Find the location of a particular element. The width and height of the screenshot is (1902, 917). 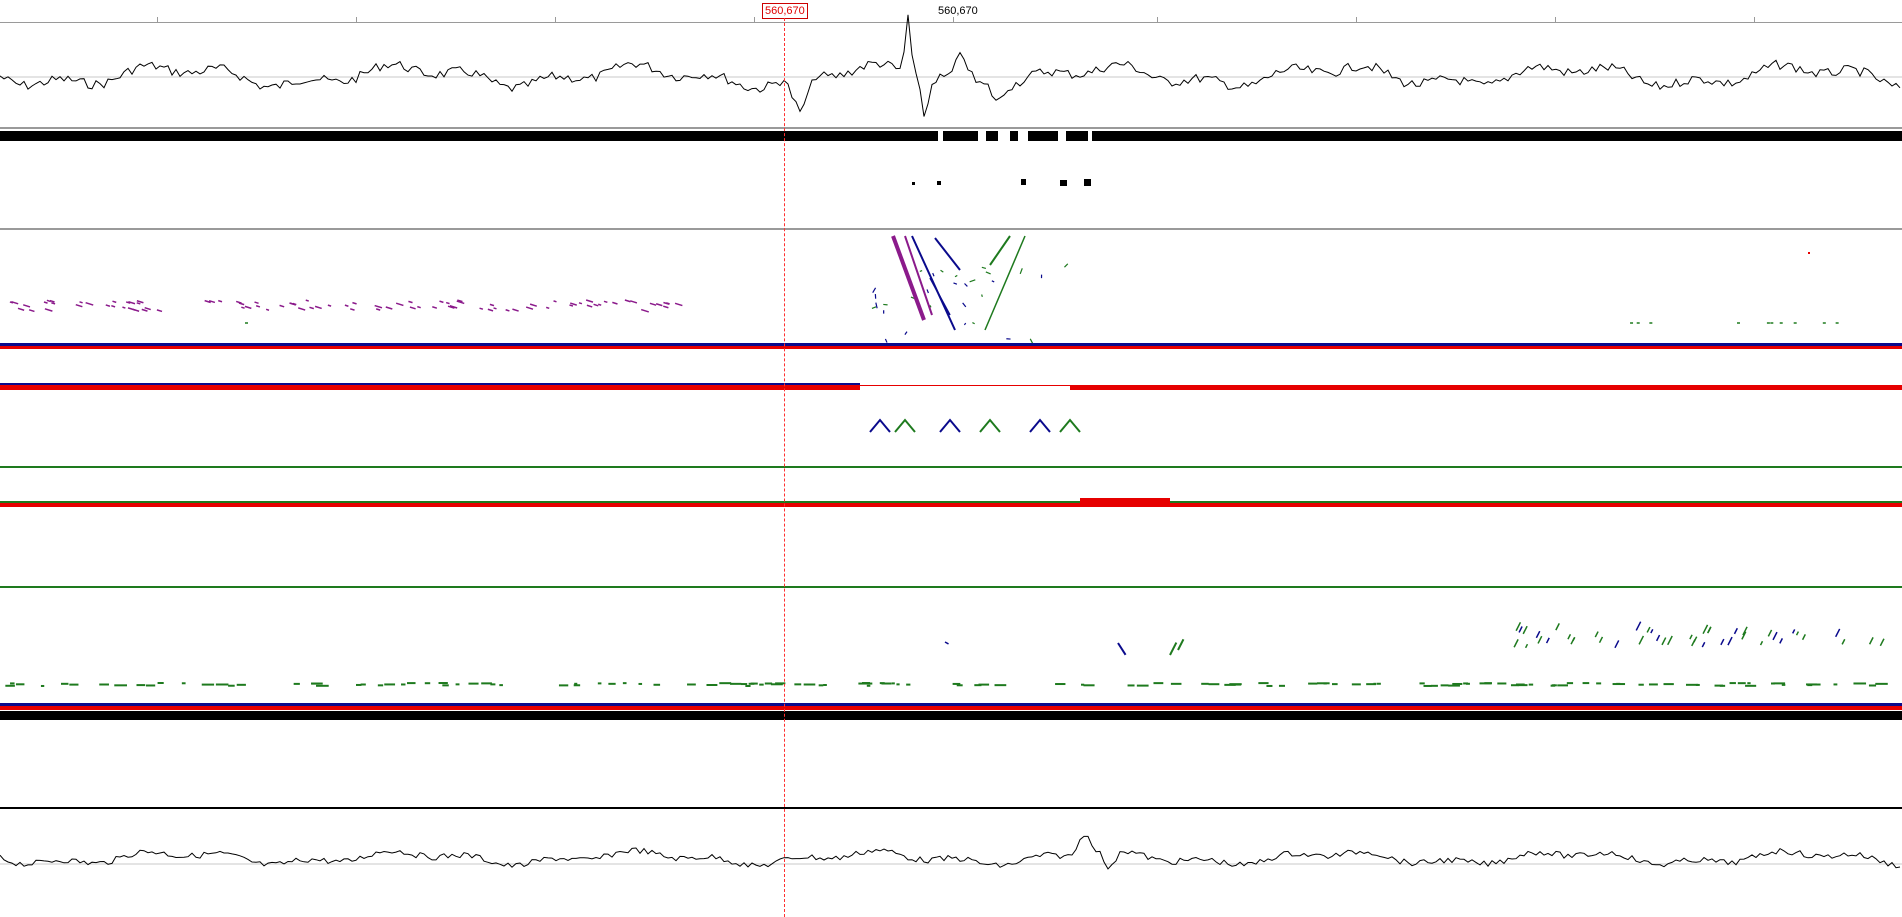

gc-graph-top is located at coordinates (951, 71).